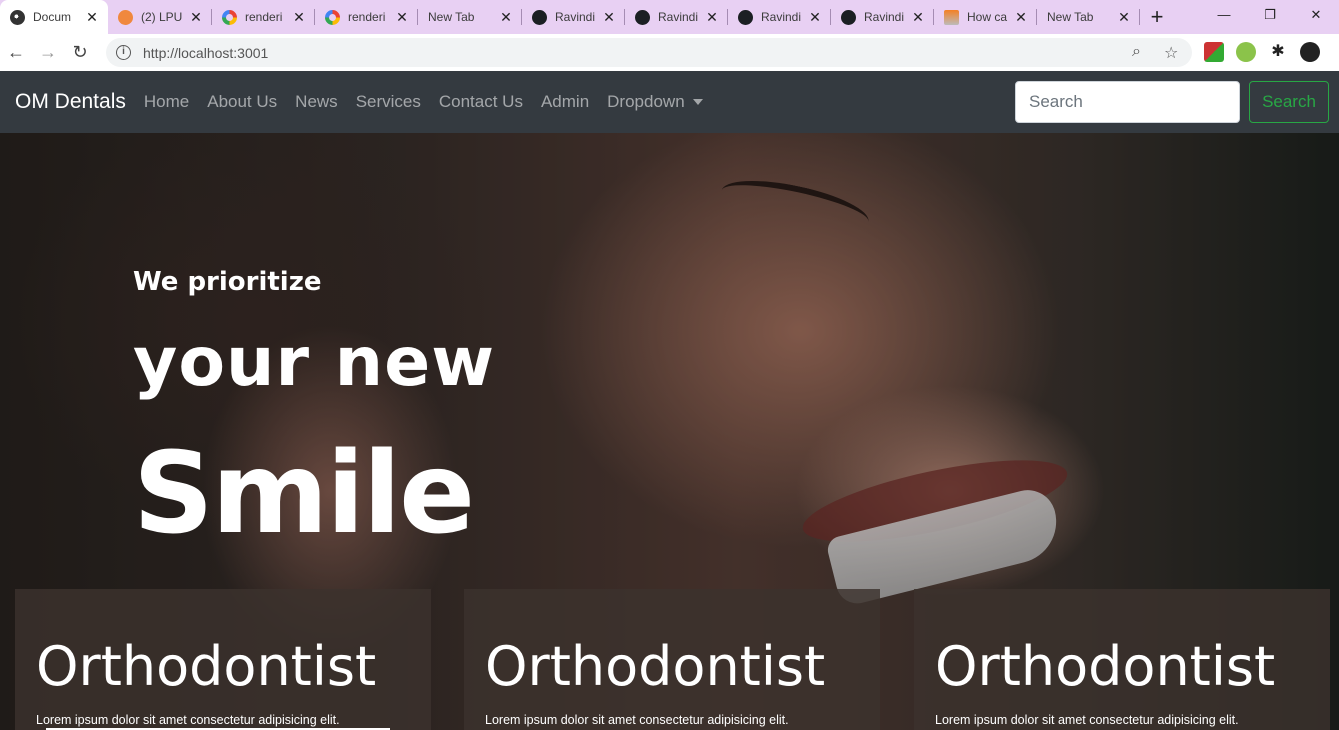 Image resolution: width=1339 pixels, height=730 pixels. I want to click on hero-heading: your new, so click(314, 362).